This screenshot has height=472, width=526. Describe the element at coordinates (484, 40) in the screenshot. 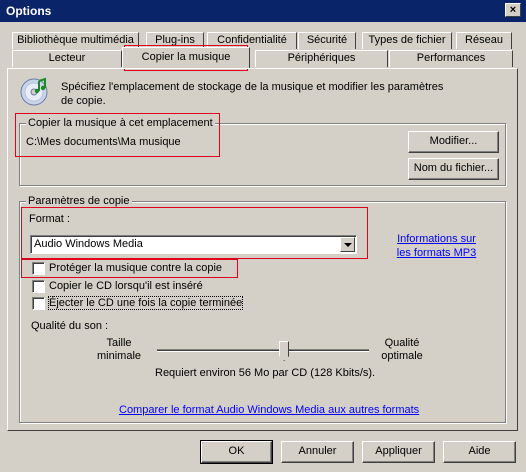

I see `tab-reseau: Réseau` at that location.